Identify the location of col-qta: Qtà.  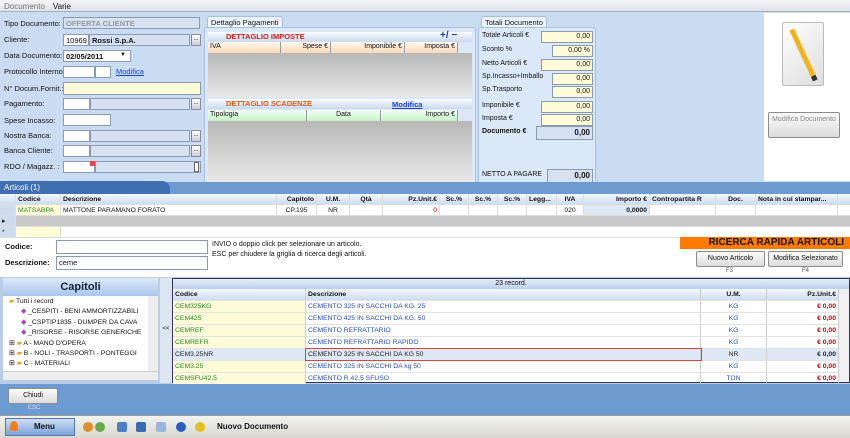
(366, 199).